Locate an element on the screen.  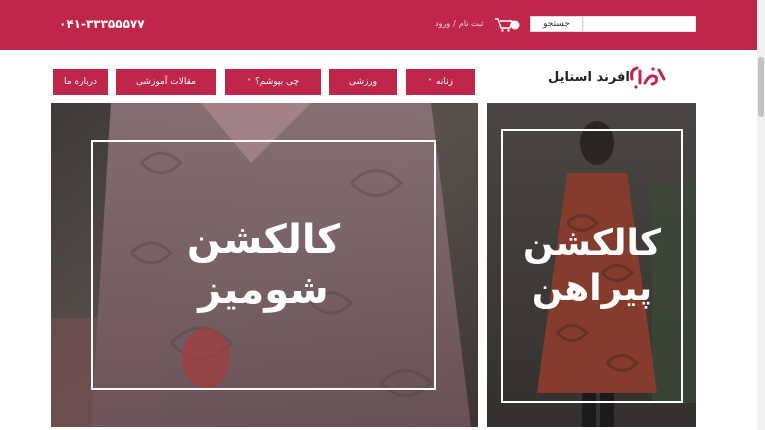
brand-name: افرند استایل is located at coordinates (589, 77).